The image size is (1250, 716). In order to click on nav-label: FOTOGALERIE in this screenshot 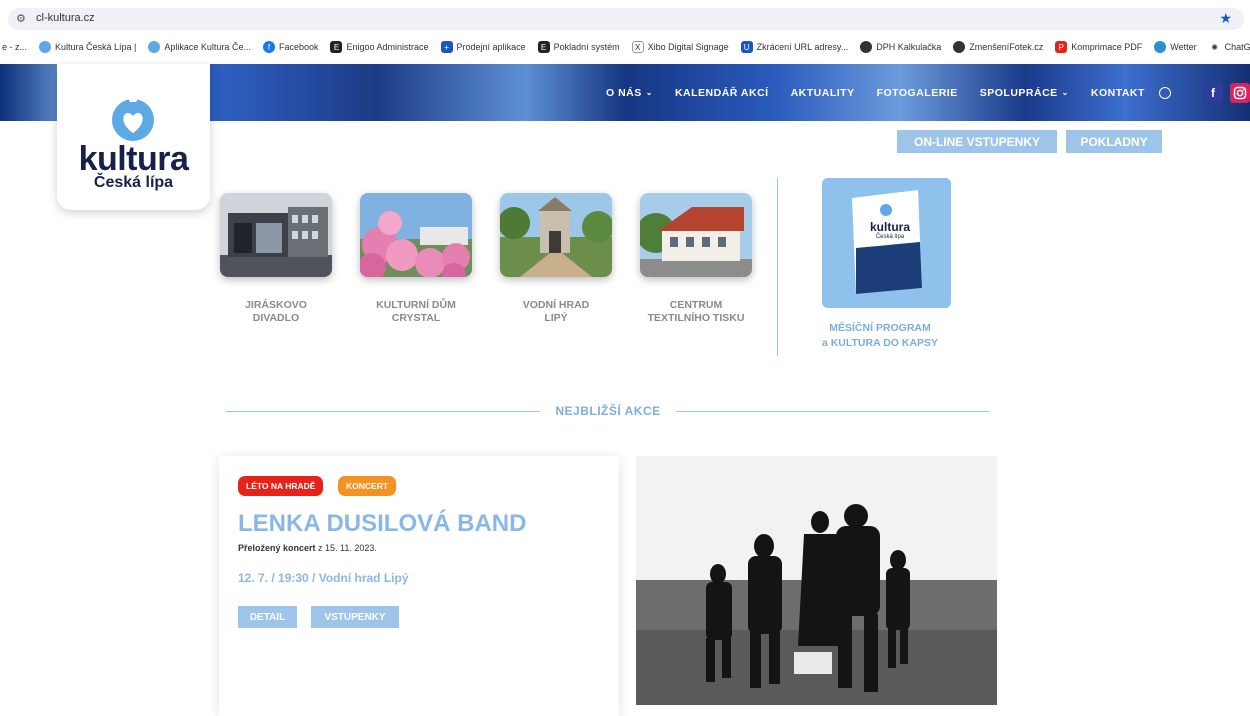, I will do `click(917, 92)`.